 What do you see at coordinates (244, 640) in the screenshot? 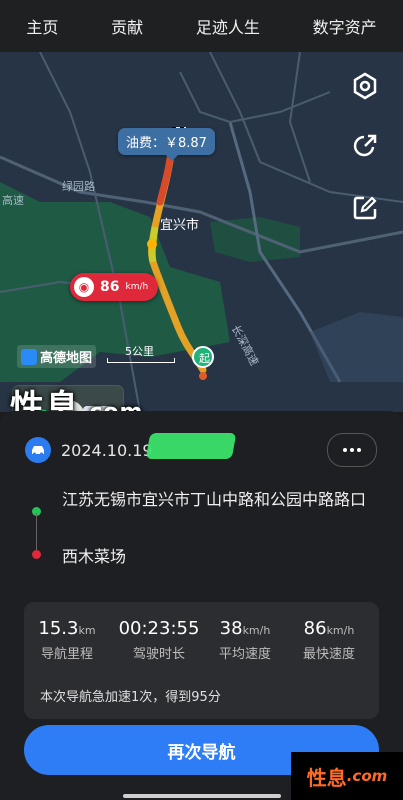
I see `stat-avg-speed: 38km/h 平均速度` at bounding box center [244, 640].